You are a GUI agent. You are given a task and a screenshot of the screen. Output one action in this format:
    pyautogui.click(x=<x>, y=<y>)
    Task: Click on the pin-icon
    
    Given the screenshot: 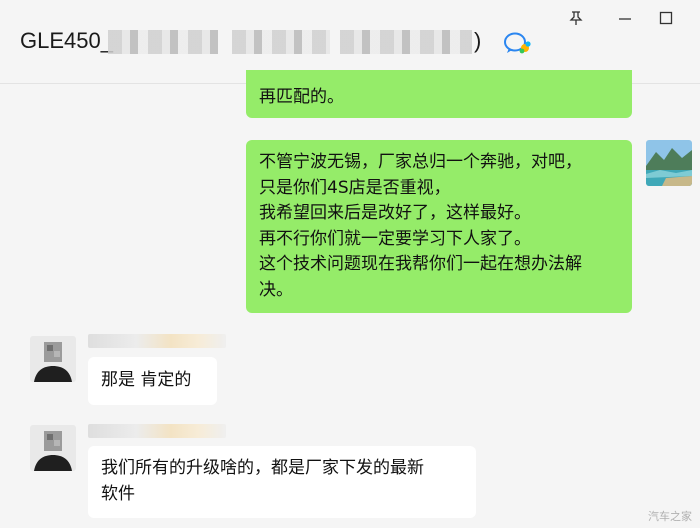 What is the action you would take?
    pyautogui.click(x=576, y=18)
    